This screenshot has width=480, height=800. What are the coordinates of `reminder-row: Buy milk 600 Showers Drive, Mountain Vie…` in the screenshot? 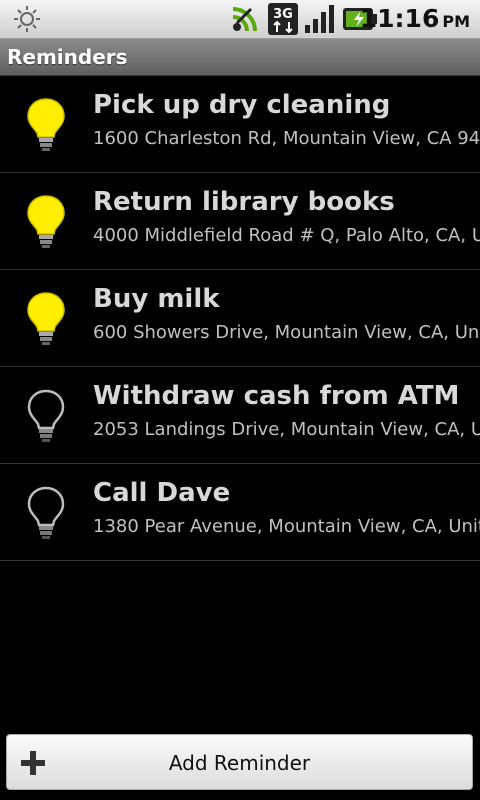 It's located at (240, 318).